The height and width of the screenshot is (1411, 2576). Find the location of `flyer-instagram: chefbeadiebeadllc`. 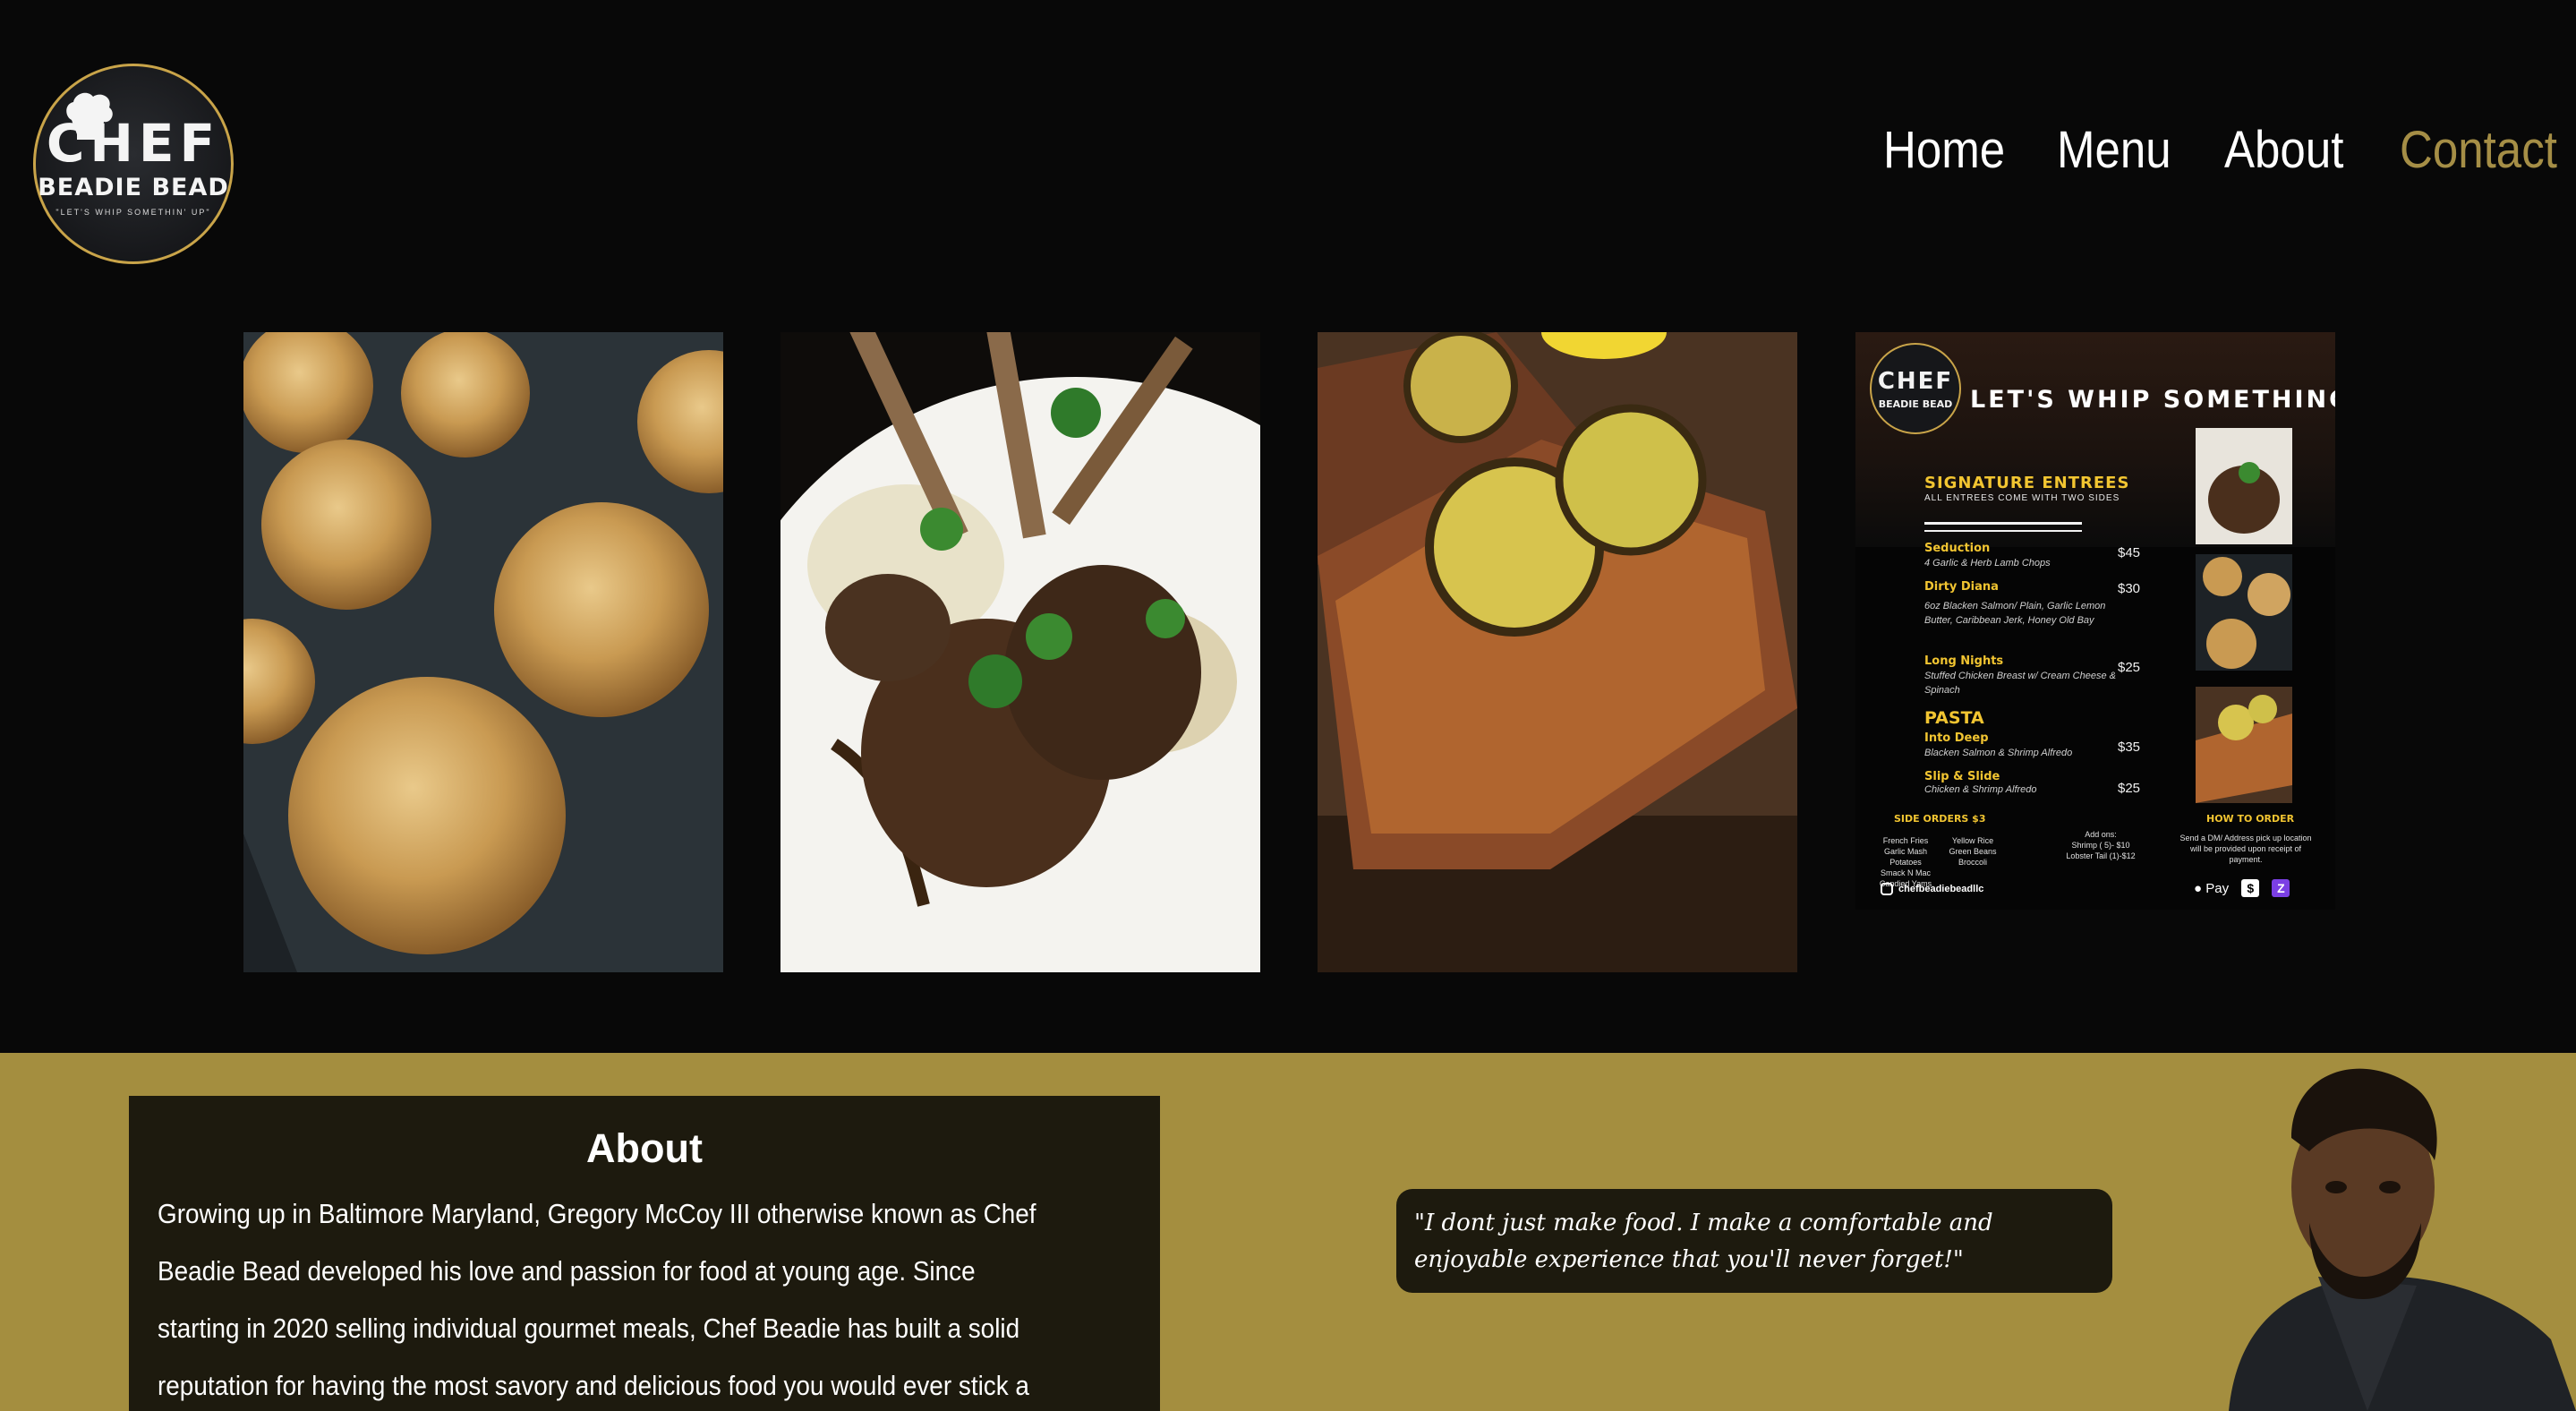

flyer-instagram: chefbeadiebeadllc is located at coordinates (1932, 889).